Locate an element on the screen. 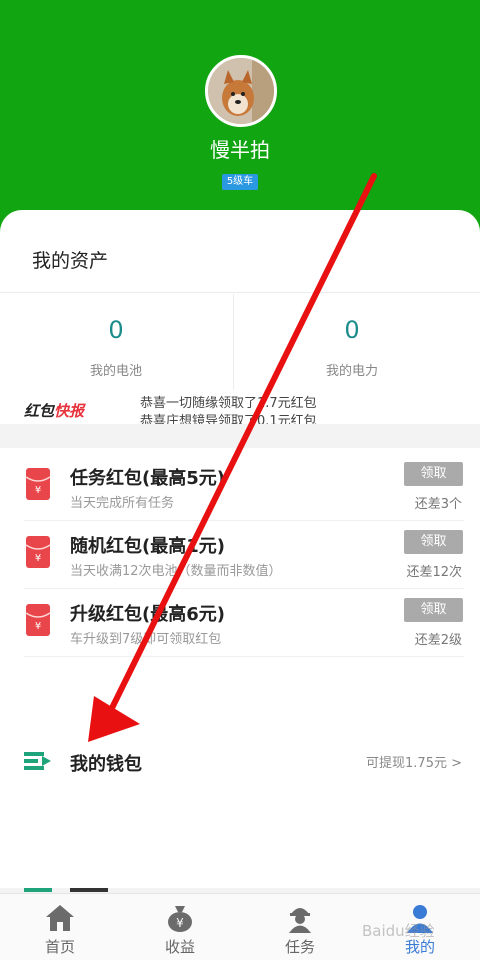  wallet-icon is located at coordinates (37, 761).